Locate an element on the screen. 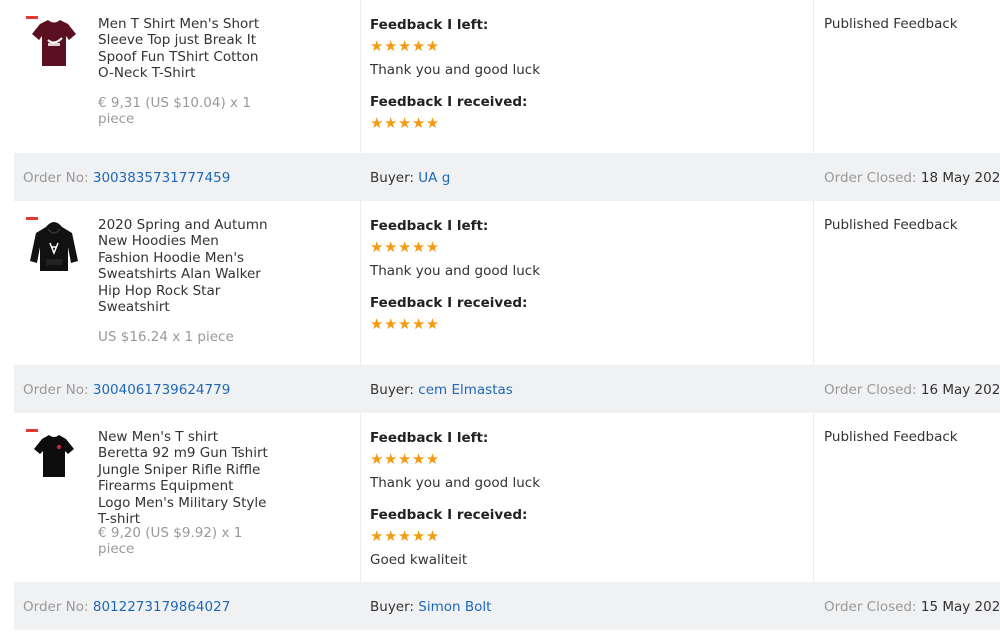  black-tshirt-icon is located at coordinates (54, 456).